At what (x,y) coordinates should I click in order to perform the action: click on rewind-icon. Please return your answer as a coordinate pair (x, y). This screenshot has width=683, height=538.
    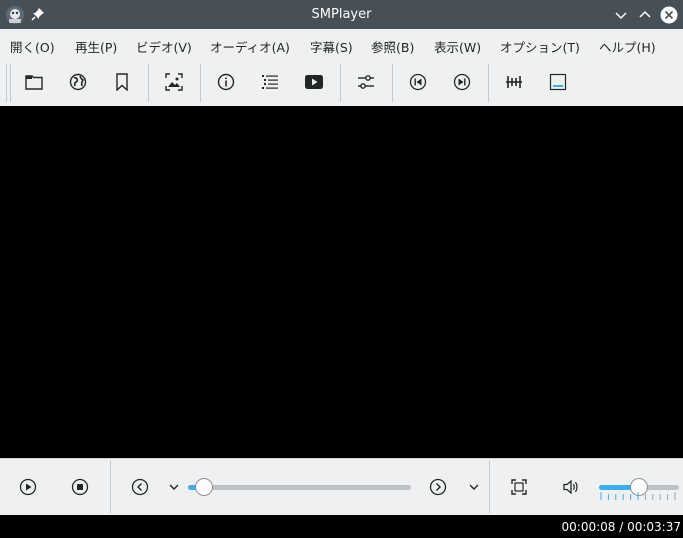
    Looking at the image, I should click on (140, 487).